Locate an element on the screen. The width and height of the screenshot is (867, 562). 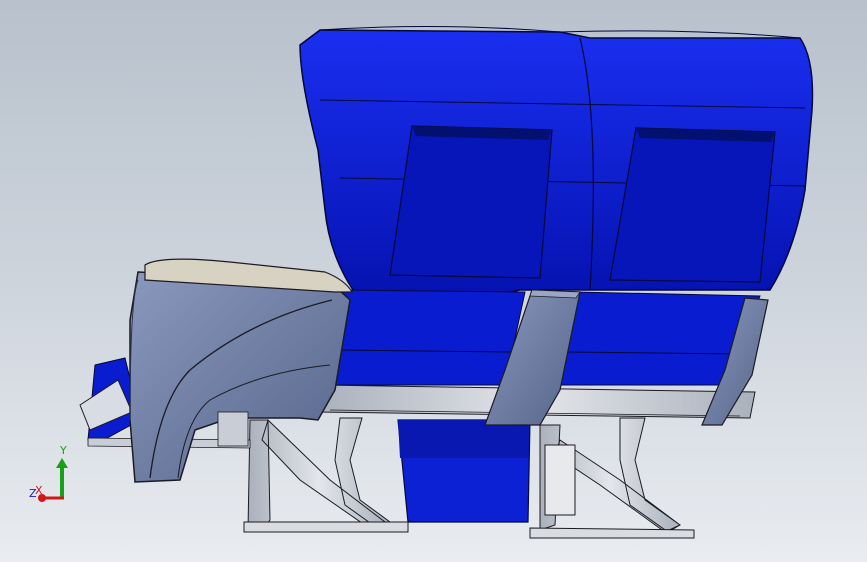
seat-cushion-left is located at coordinates (425, 337).